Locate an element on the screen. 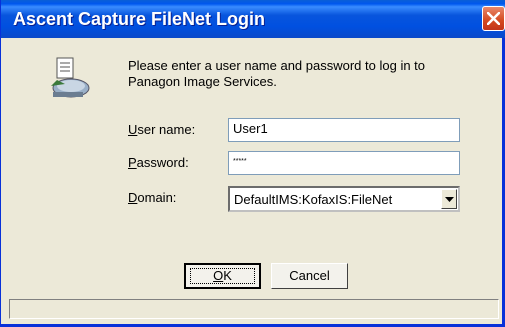 The width and height of the screenshot is (505, 327). domain-value: DefaultIMS:KofaxIS:FileNet is located at coordinates (313, 199).